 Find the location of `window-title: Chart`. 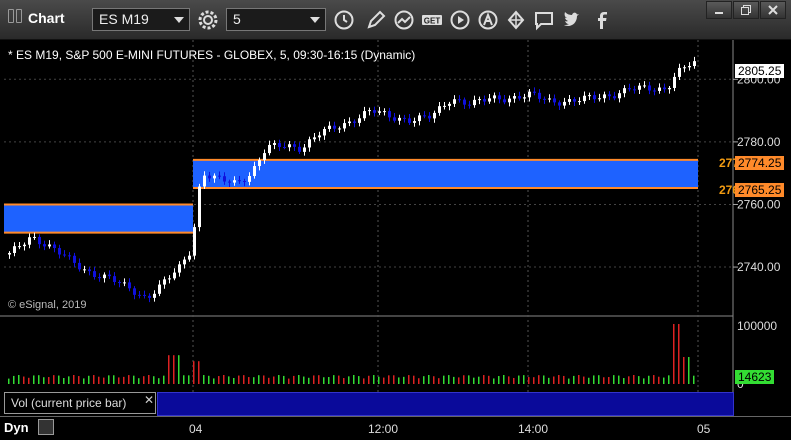

window-title: Chart is located at coordinates (46, 18).